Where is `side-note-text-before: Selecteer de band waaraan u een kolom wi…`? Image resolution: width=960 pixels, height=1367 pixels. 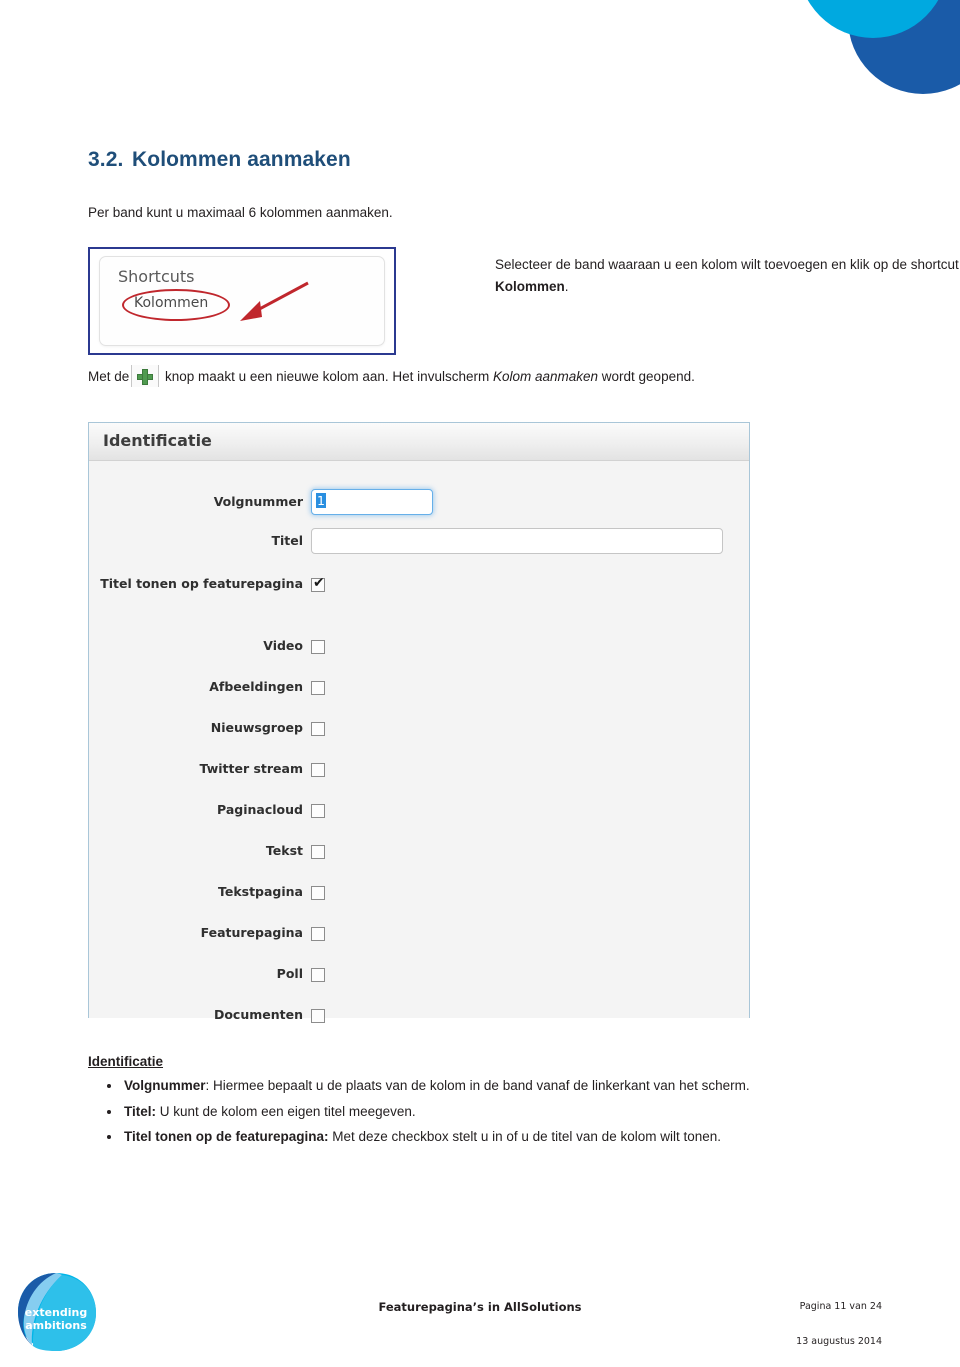
side-note-text-before: Selecteer de band waaraan u een kolom wi… is located at coordinates (727, 264).